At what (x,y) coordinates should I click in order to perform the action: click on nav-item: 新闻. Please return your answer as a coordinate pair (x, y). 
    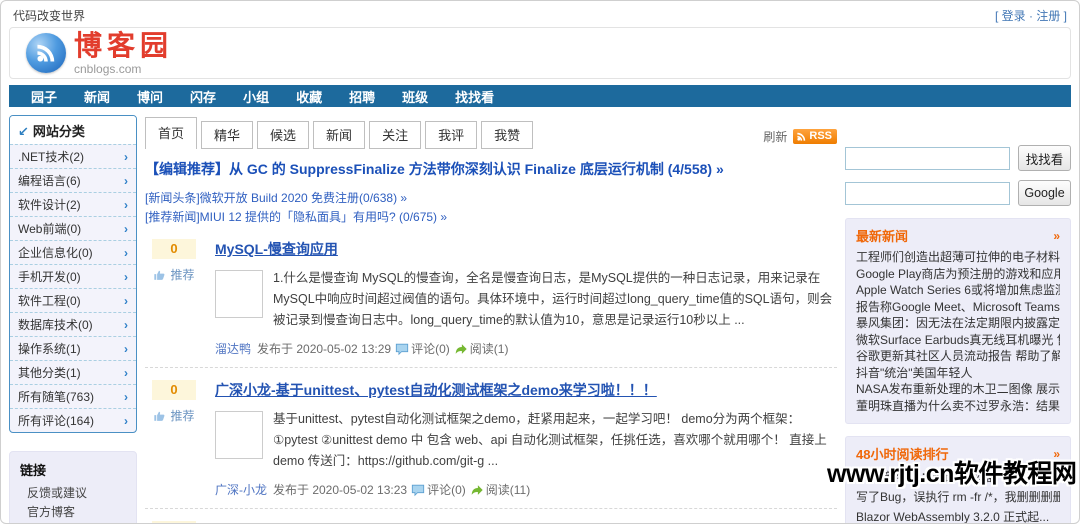
    Looking at the image, I should click on (97, 96).